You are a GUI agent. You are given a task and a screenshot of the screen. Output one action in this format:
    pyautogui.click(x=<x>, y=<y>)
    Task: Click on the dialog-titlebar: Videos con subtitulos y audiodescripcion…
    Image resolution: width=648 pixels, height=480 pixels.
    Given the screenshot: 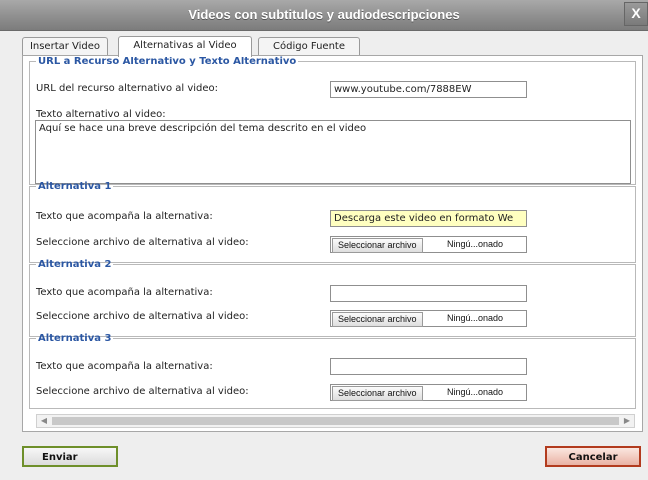 What is the action you would take?
    pyautogui.click(x=324, y=15)
    